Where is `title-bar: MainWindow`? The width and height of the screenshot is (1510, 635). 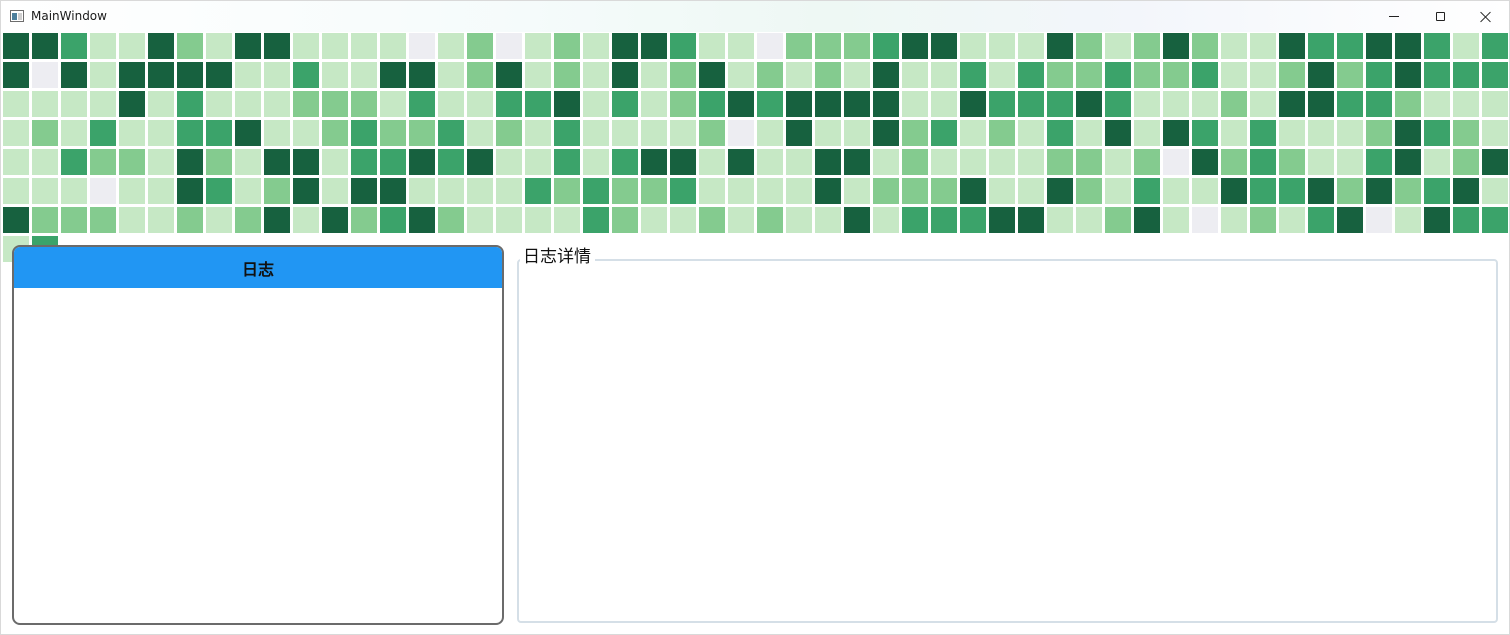 title-bar: MainWindow is located at coordinates (755, 16).